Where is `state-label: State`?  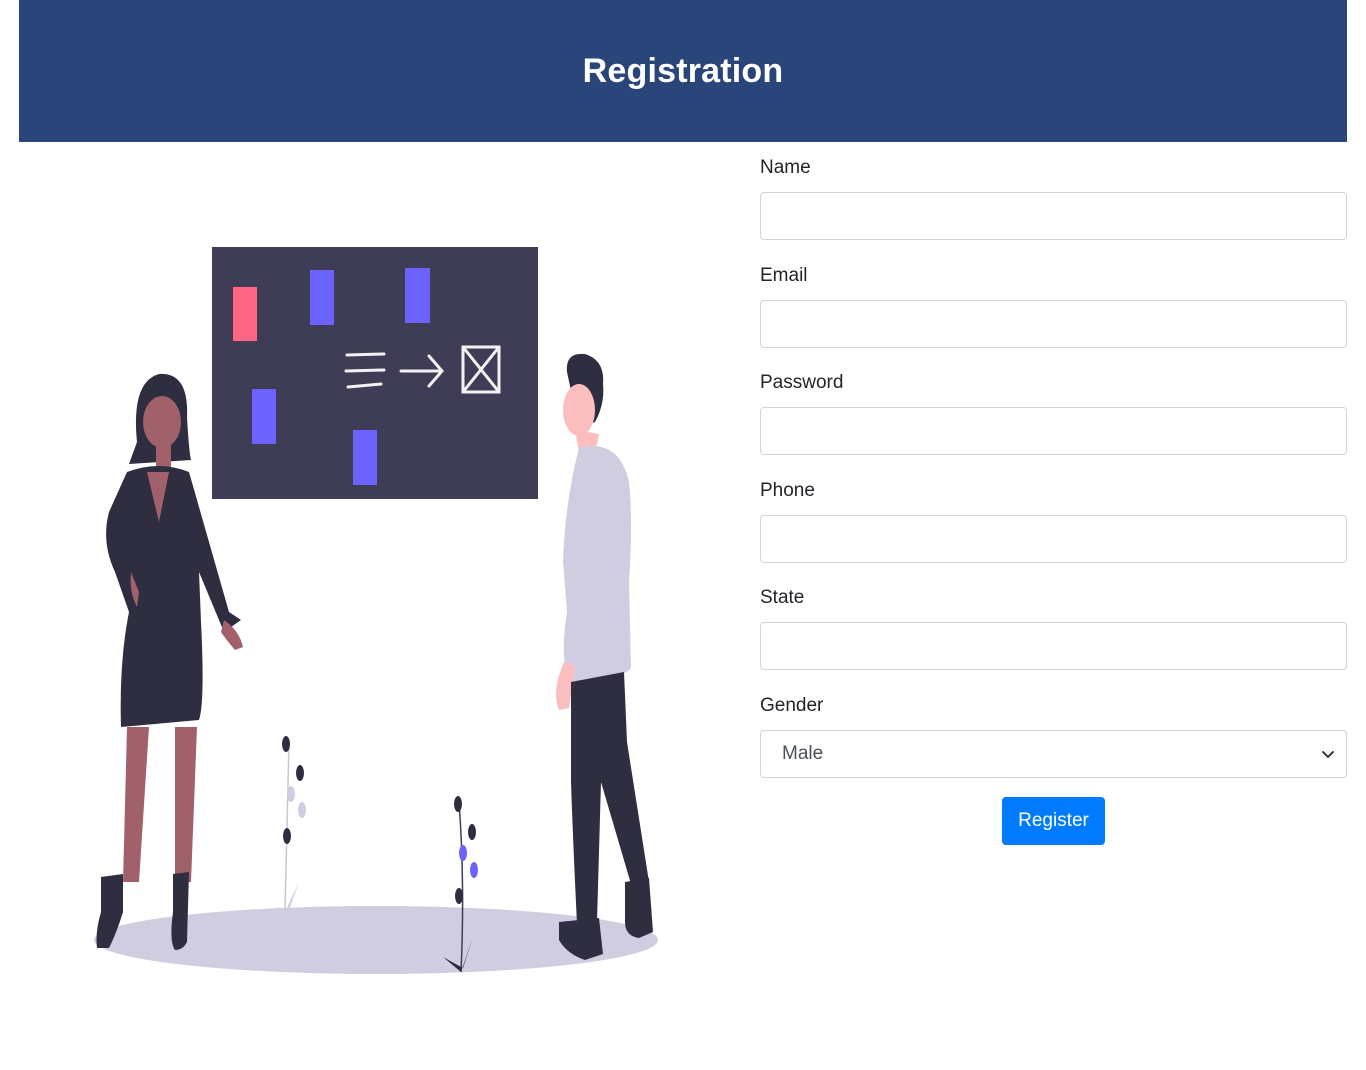
state-label: State is located at coordinates (782, 597).